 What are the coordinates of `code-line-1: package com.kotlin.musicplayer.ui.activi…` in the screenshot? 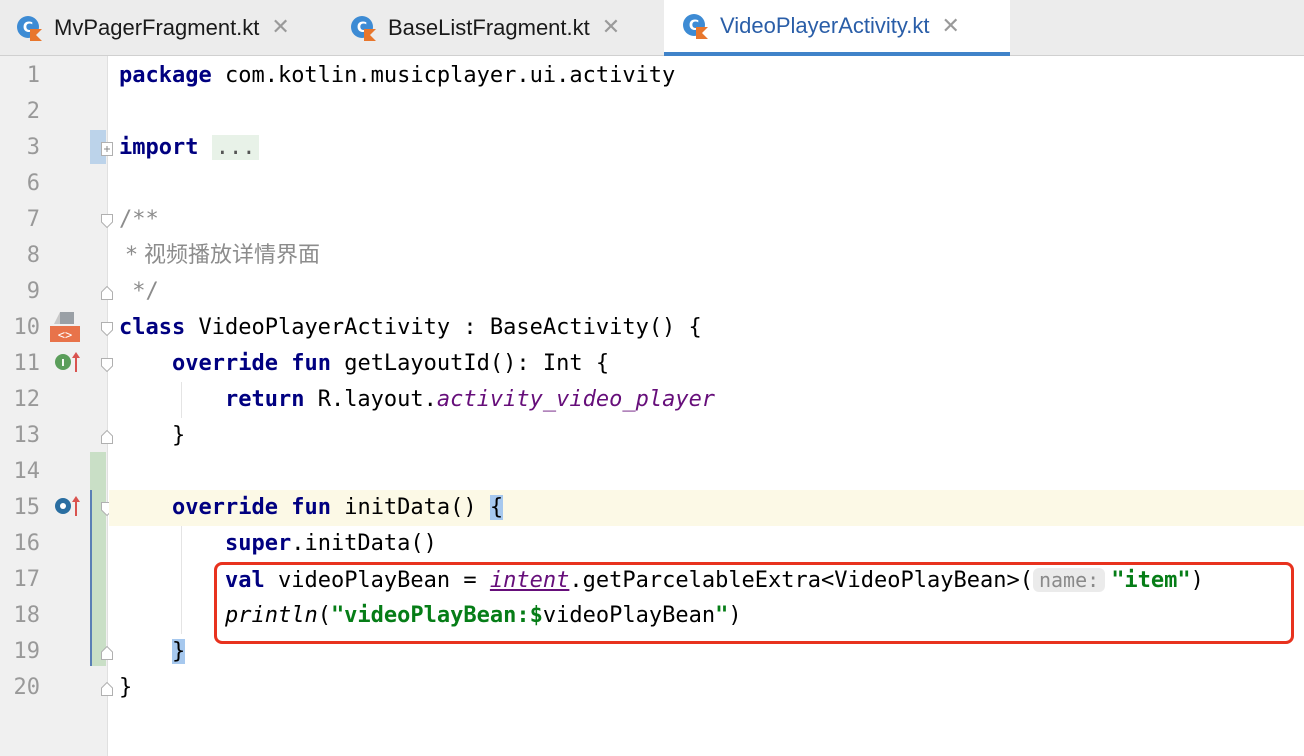 It's located at (397, 75).